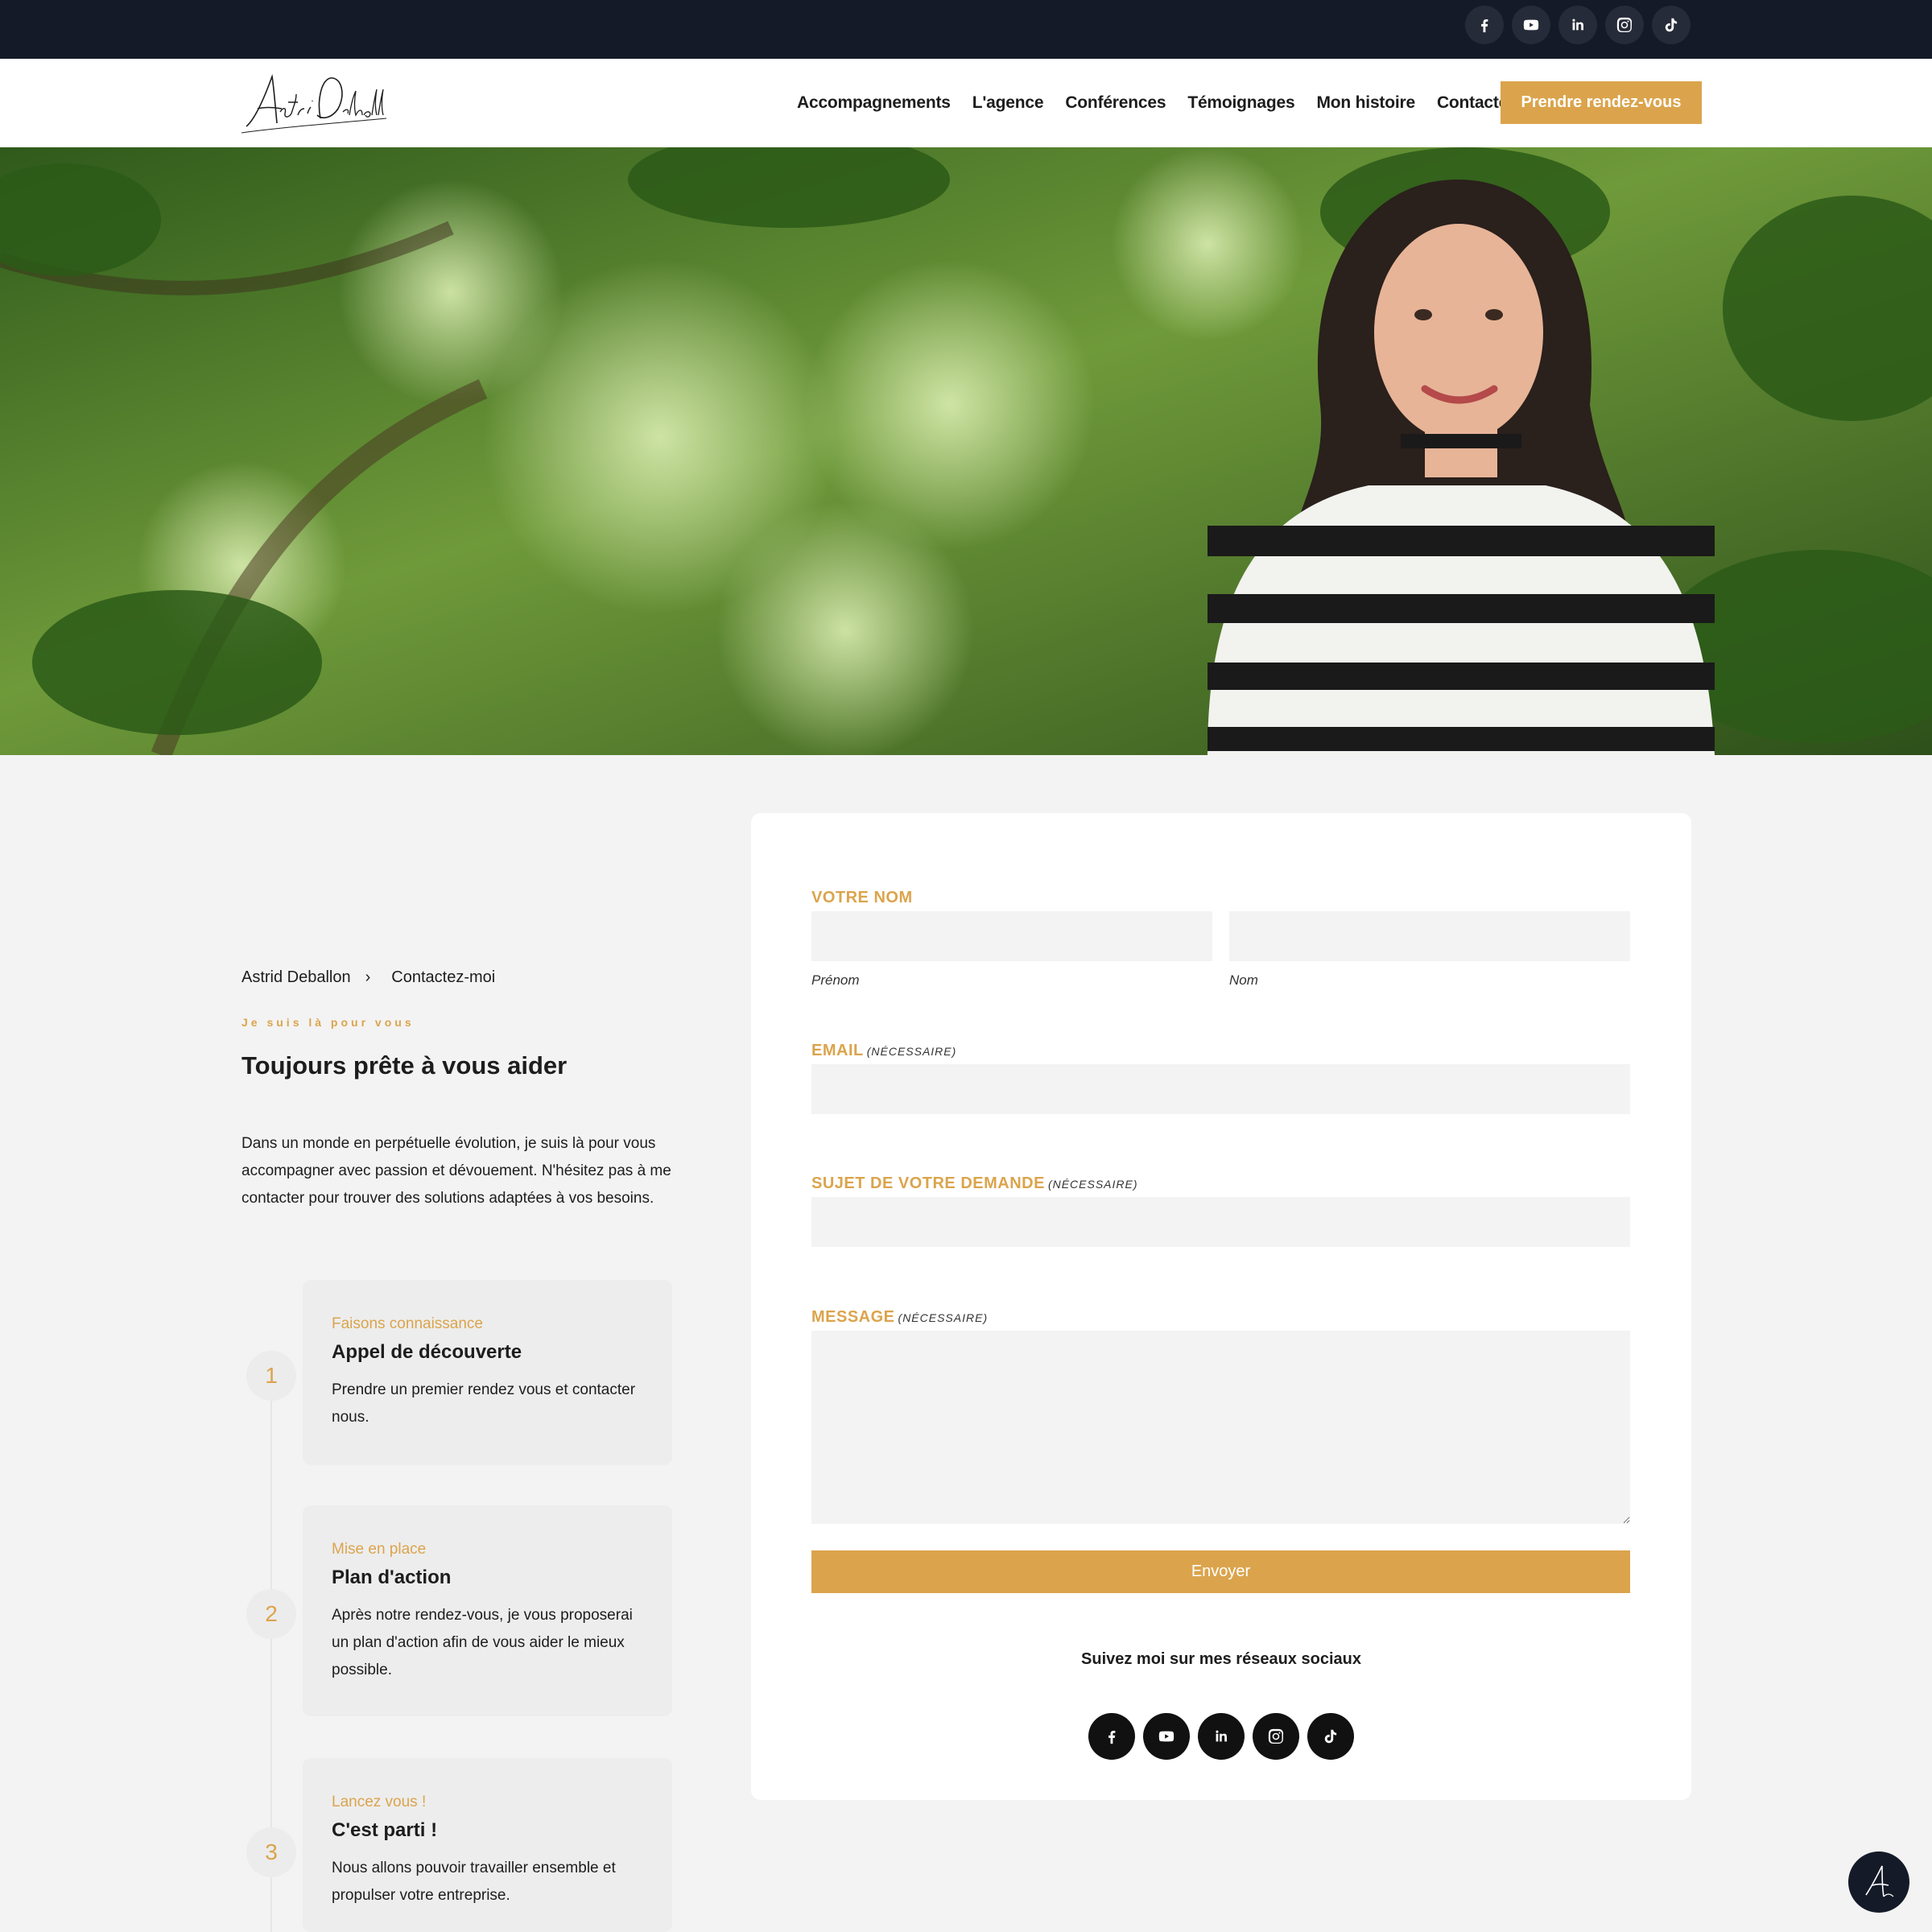 This screenshot has height=1932, width=1932. Describe the element at coordinates (379, 1802) in the screenshot. I see `step-kicker: Lancez vous !` at that location.